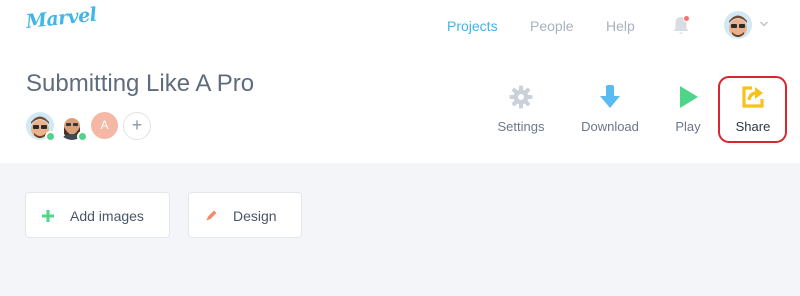 The height and width of the screenshot is (296, 800). Describe the element at coordinates (521, 126) in the screenshot. I see `settings-label: Settings` at that location.